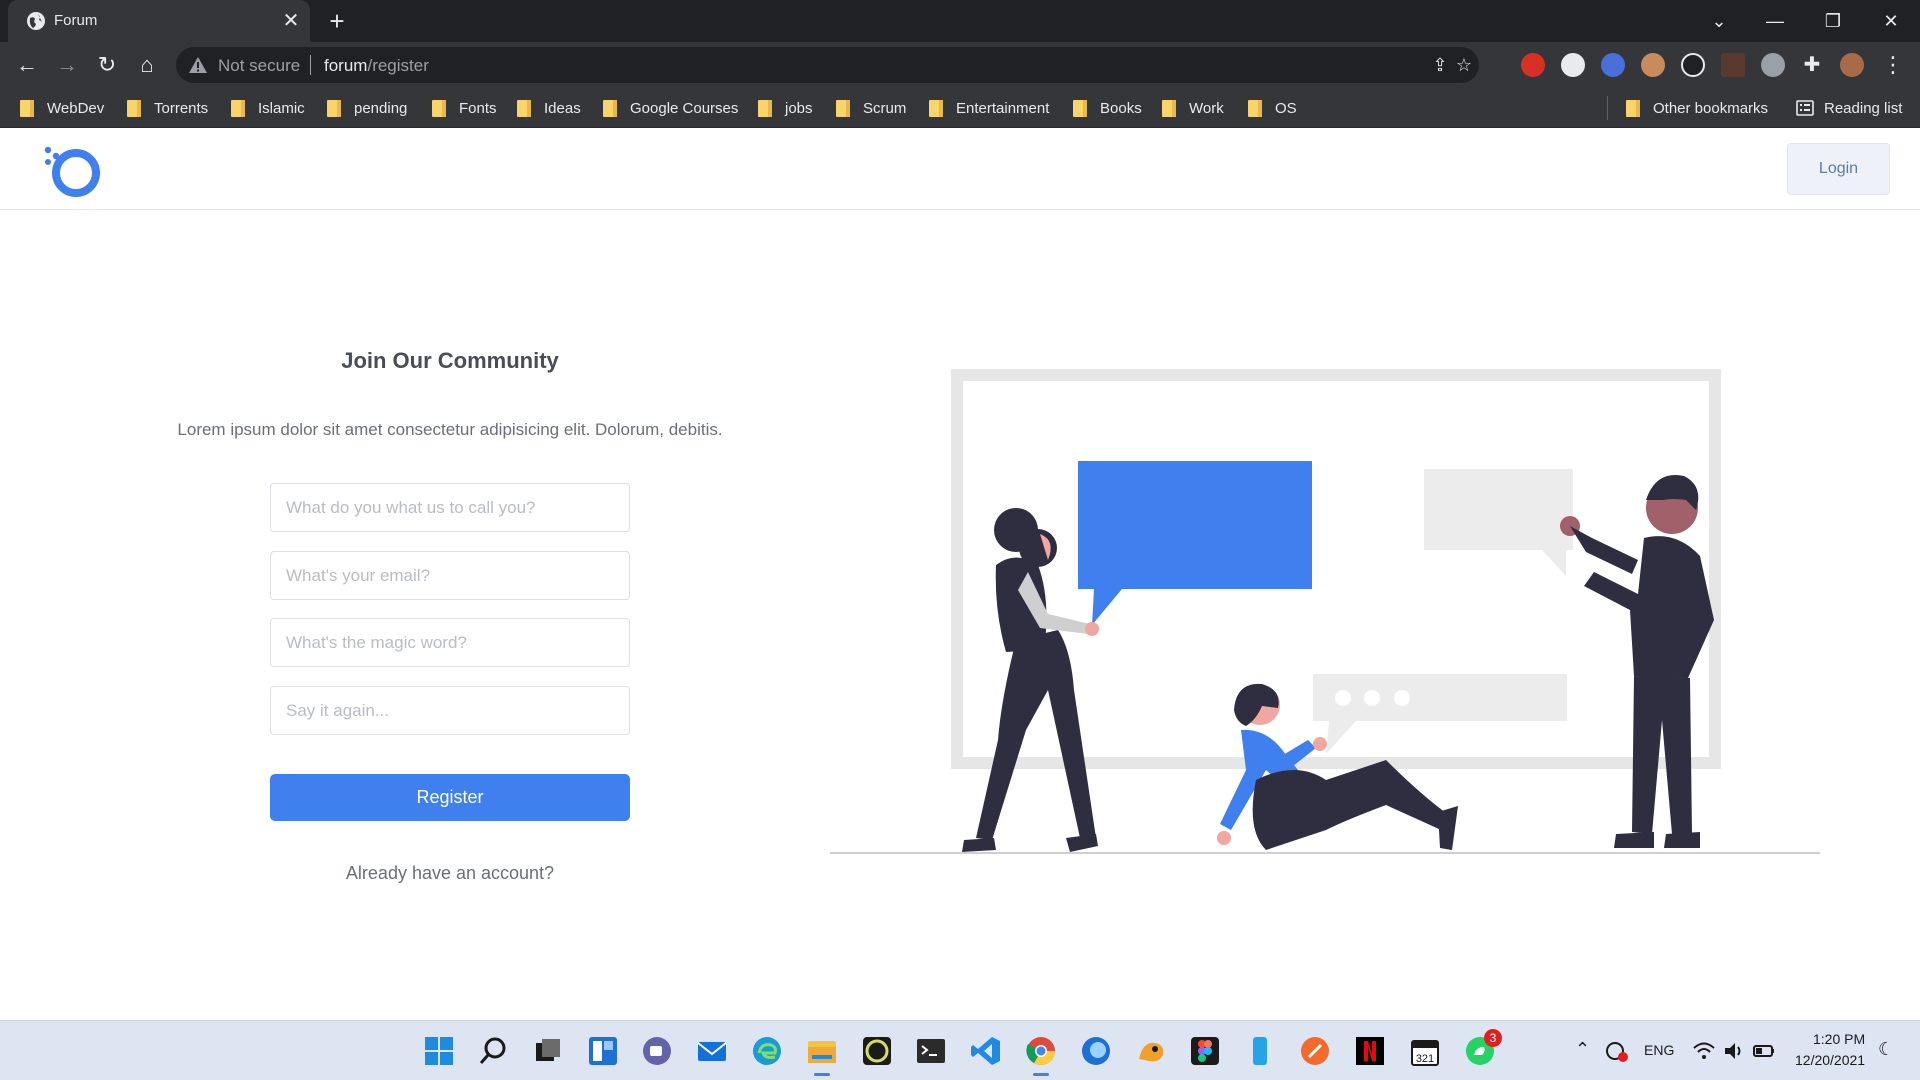 The height and width of the screenshot is (1080, 1920). I want to click on tab-title: Forum, so click(76, 20).